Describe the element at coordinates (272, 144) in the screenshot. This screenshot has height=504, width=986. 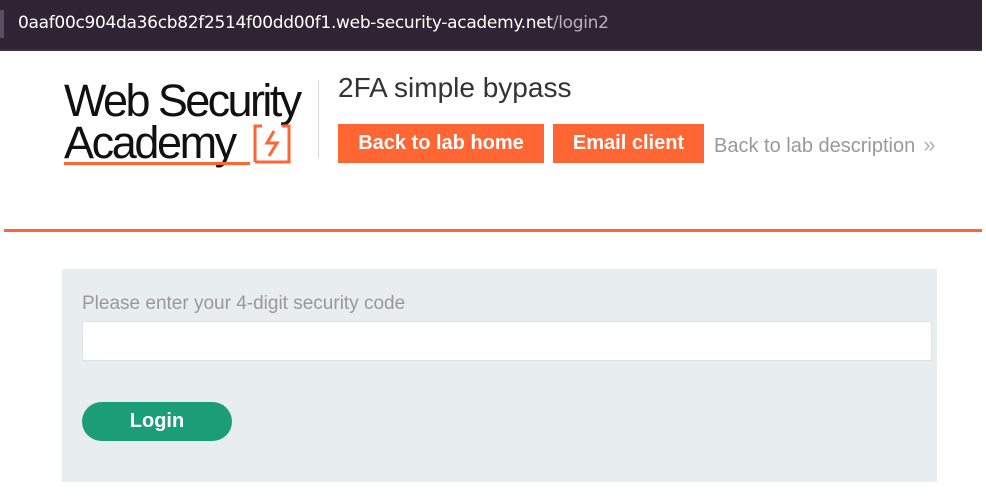
I see `academy-logo-icon` at that location.